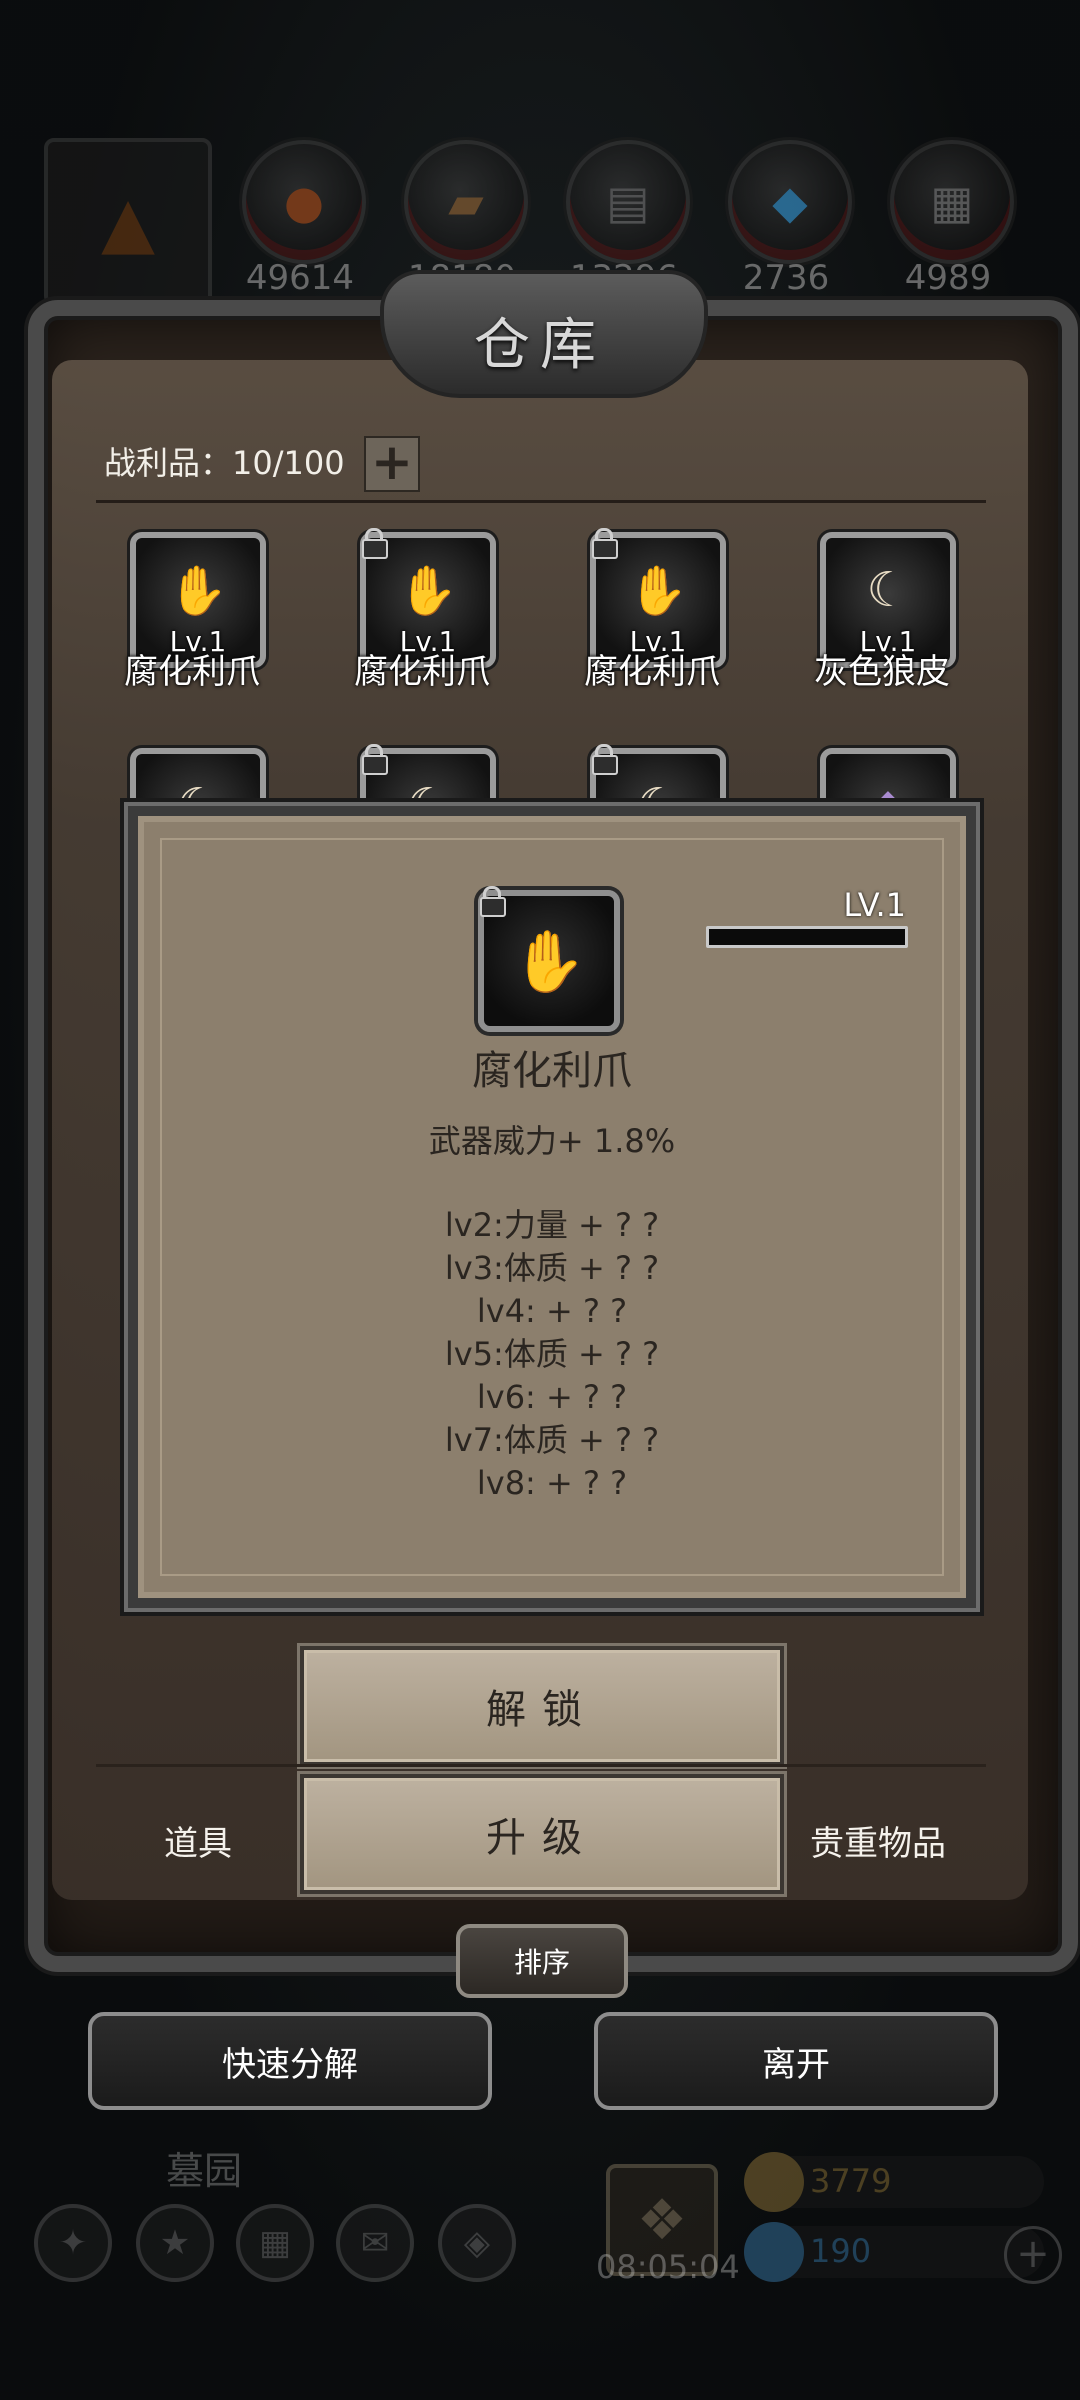 The width and height of the screenshot is (1080, 2400). What do you see at coordinates (540, 345) in the screenshot?
I see `warehouse-title: 仓库` at bounding box center [540, 345].